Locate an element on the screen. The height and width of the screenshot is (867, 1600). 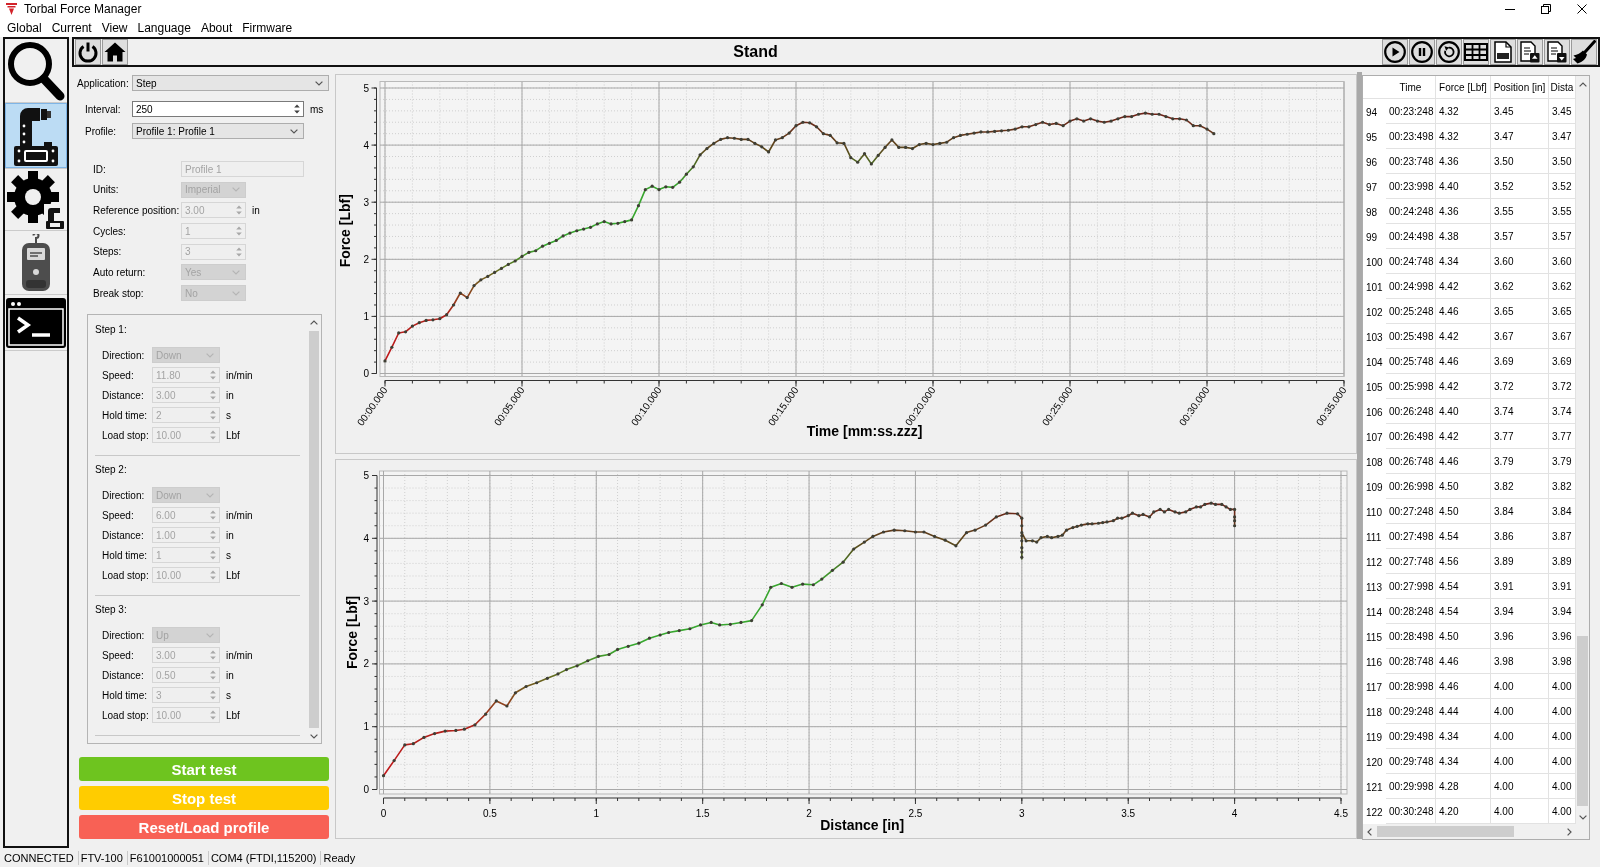
table-cell: 3.50 is located at coordinates (1520, 161).